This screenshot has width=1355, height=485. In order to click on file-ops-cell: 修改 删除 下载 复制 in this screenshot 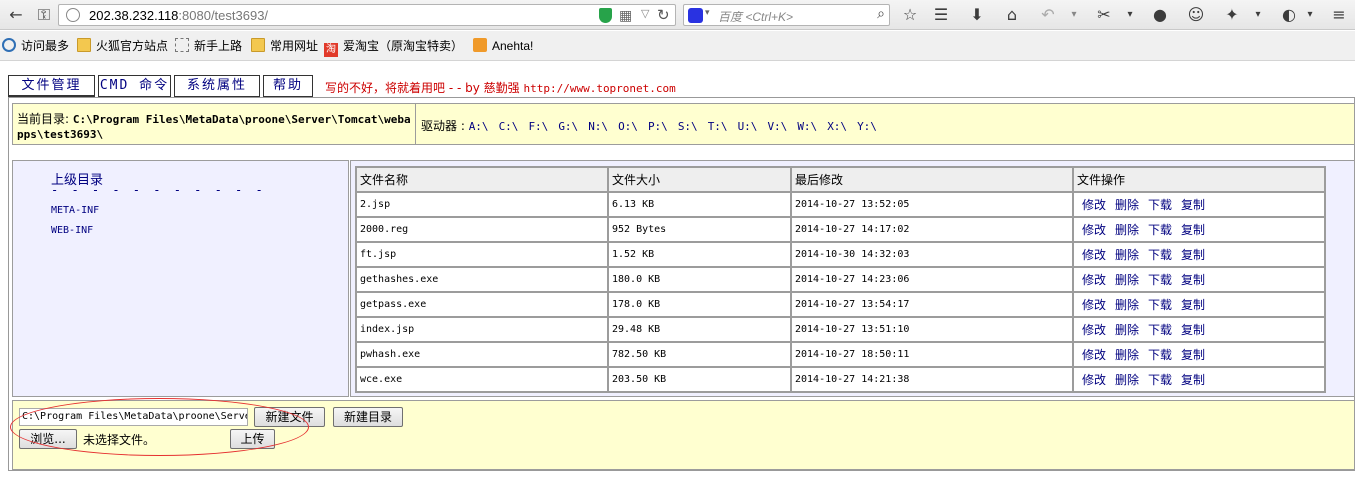, I will do `click(1199, 254)`.